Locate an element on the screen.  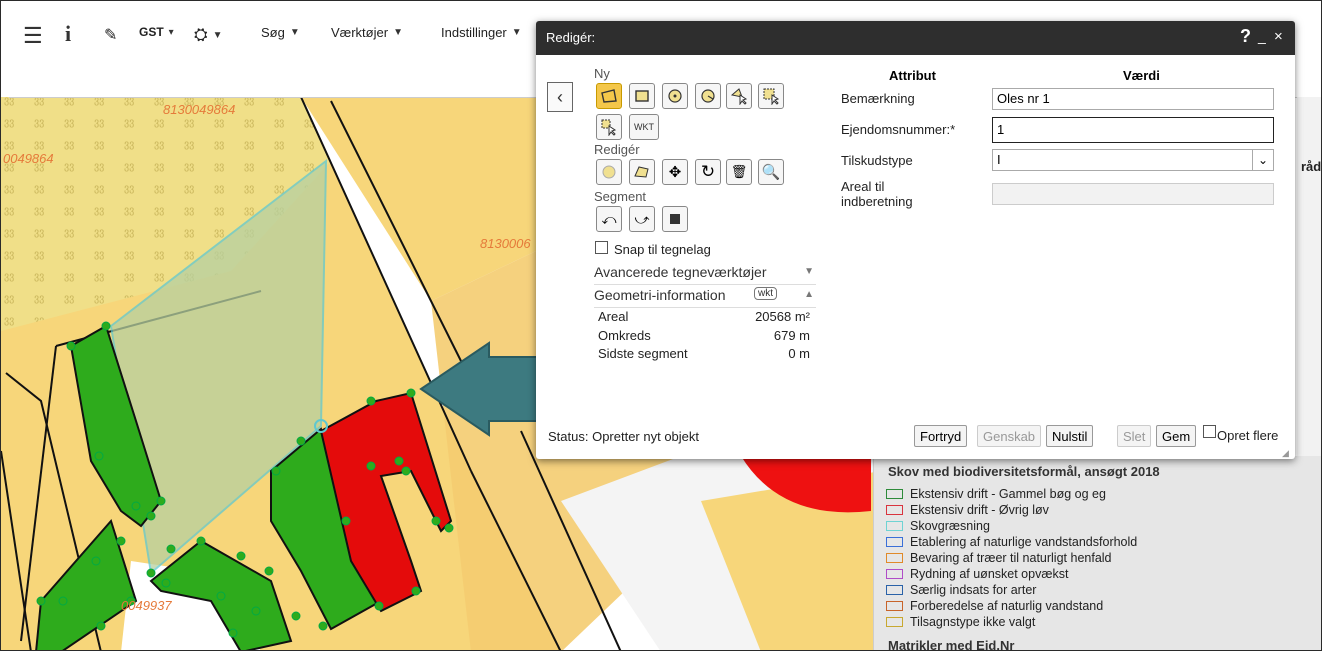
zoom-to-button: 🔍 is located at coordinates (771, 172).